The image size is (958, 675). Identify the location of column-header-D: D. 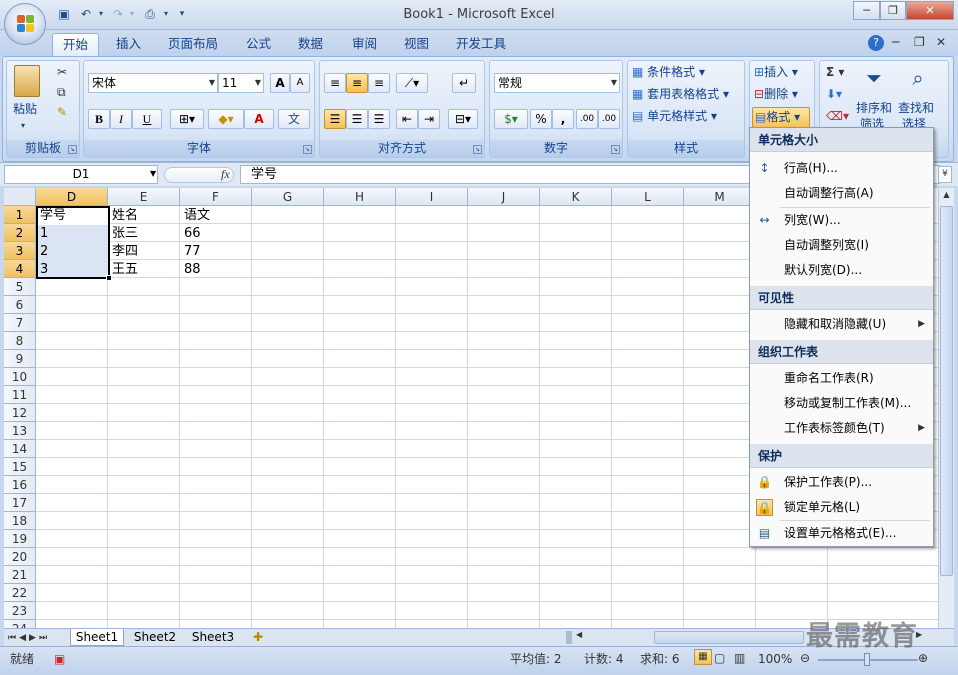
(72, 197).